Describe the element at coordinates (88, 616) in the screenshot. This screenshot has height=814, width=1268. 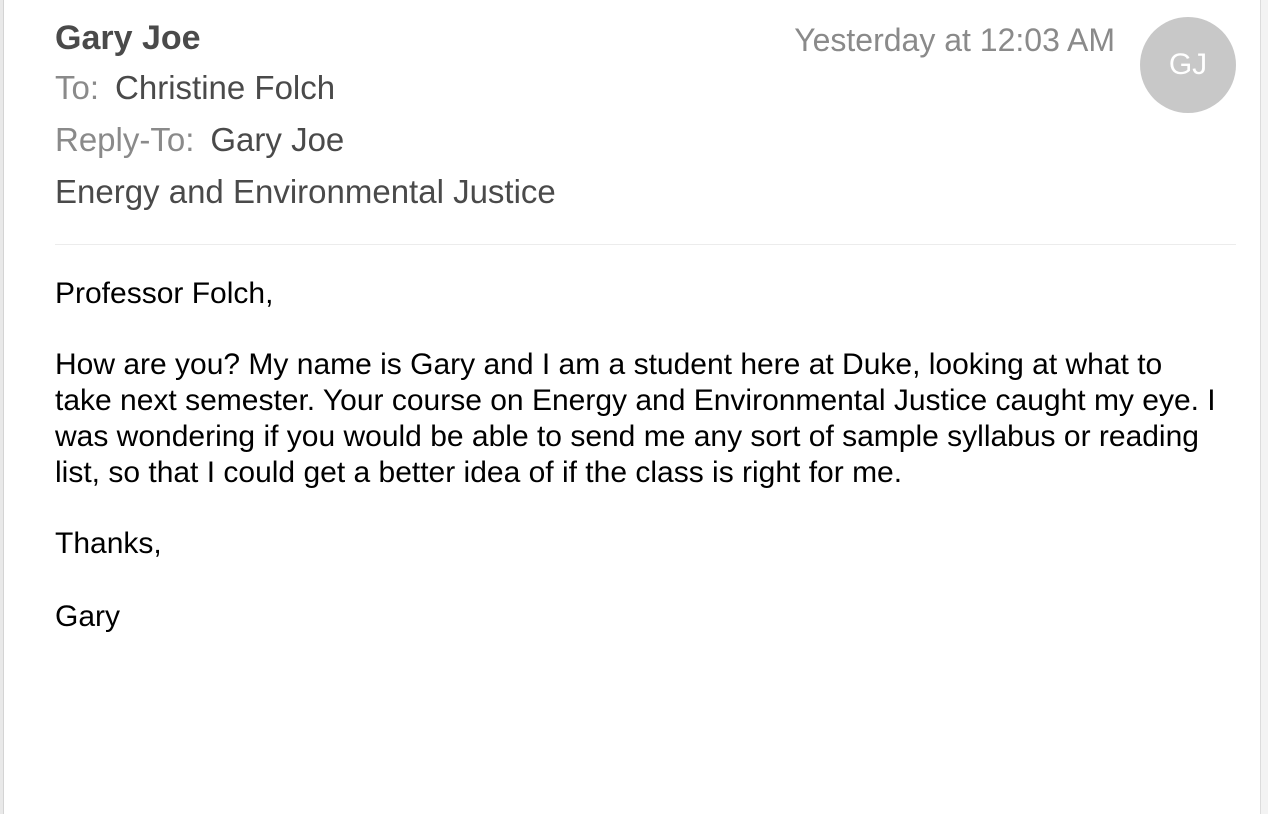
I see `body-signature: Gary` at that location.